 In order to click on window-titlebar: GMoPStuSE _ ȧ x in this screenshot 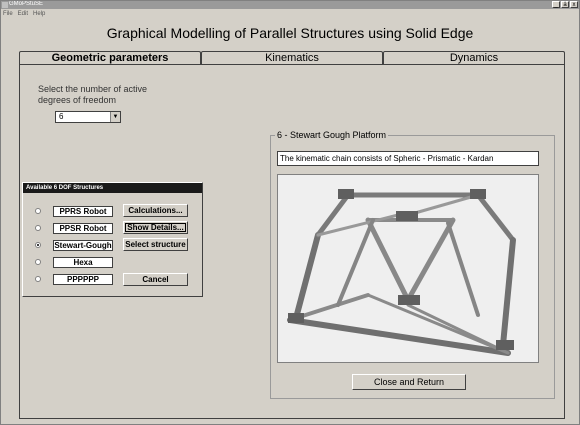, I will do `click(290, 5)`.